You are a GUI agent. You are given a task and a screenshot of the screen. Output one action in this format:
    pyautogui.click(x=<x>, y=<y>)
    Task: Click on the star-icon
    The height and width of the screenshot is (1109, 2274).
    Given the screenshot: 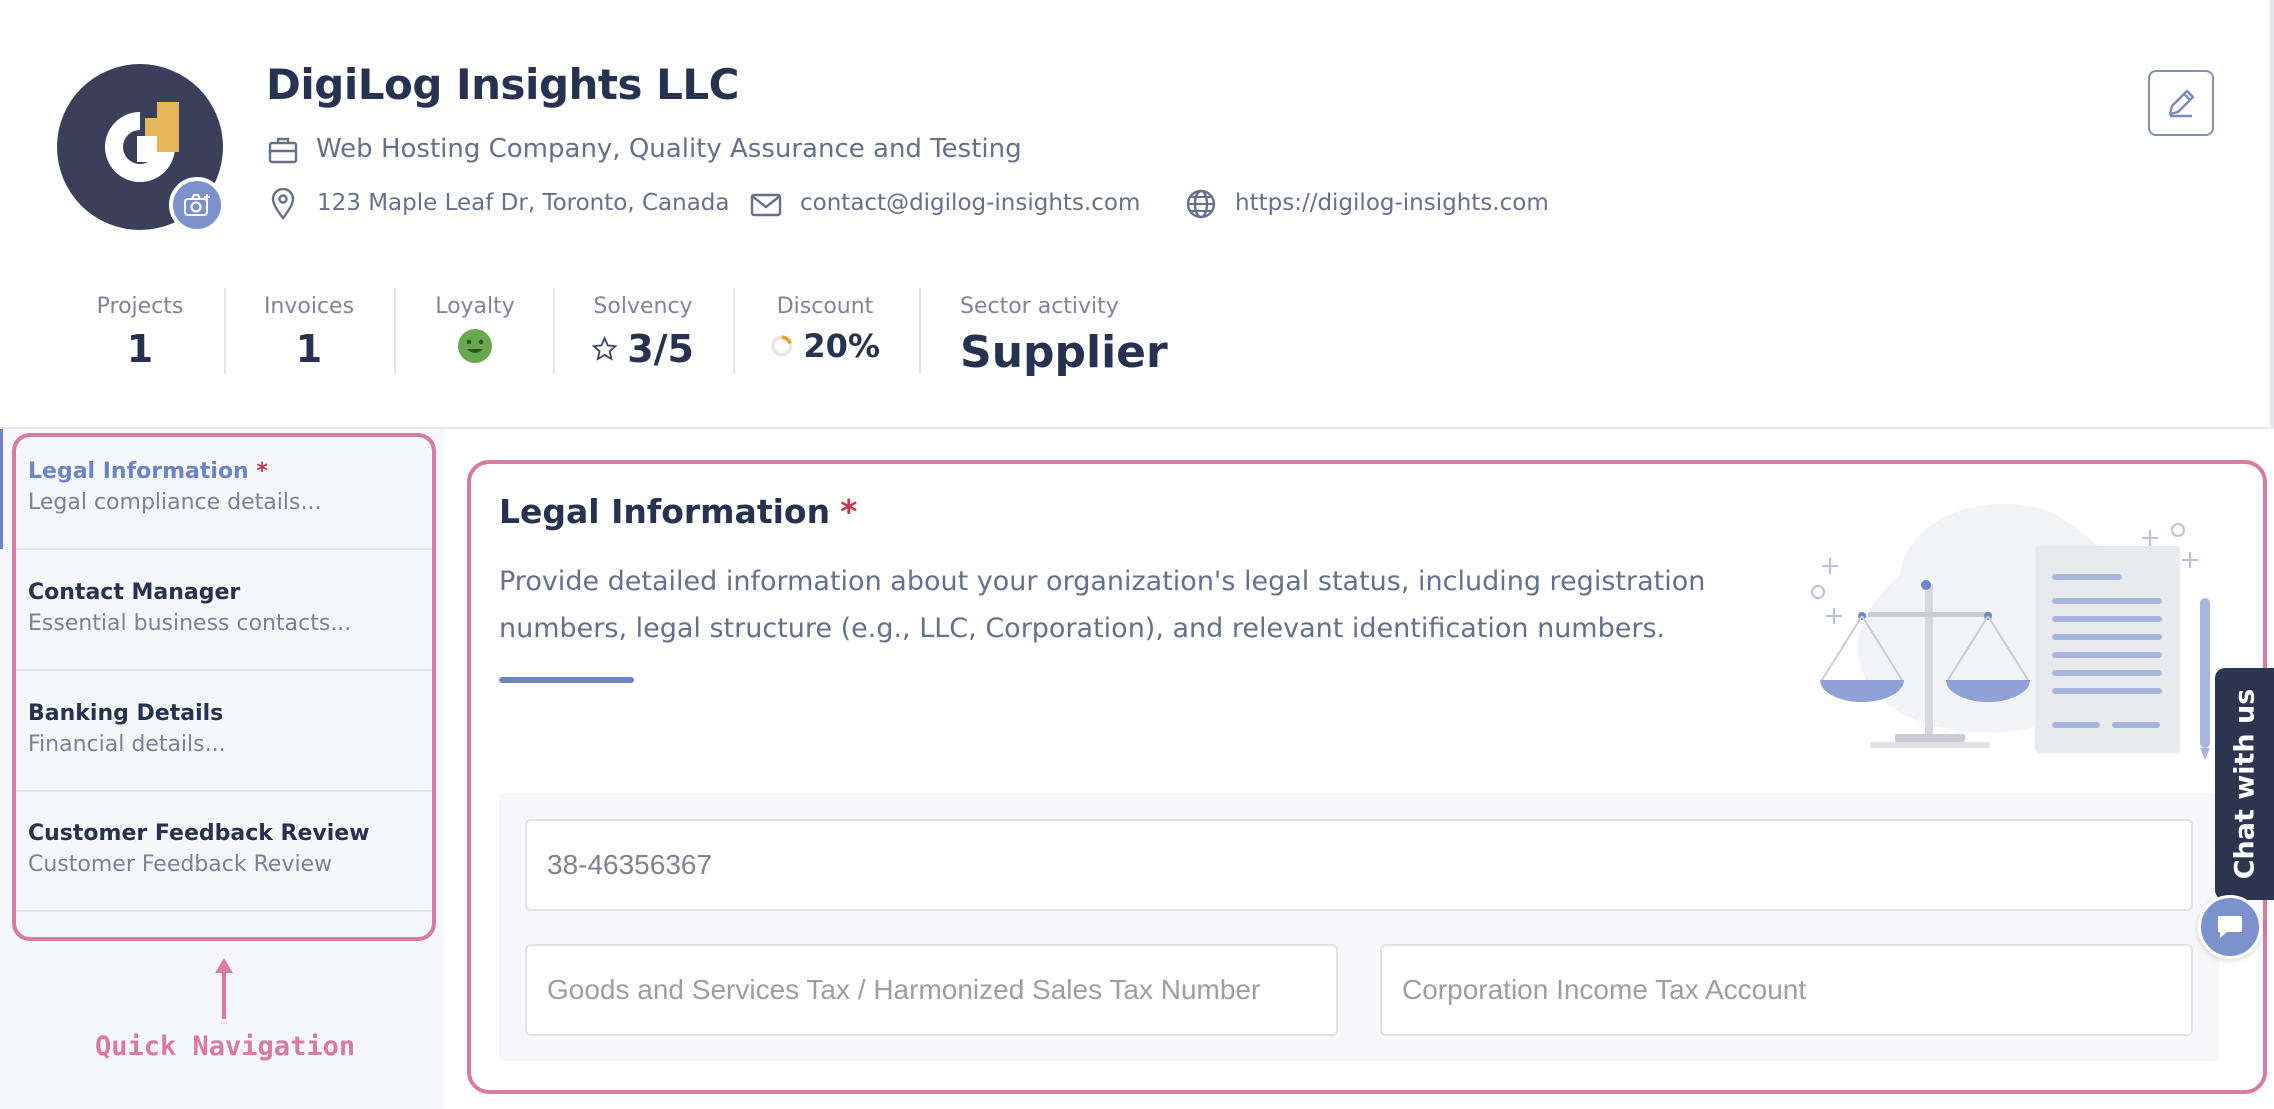 What is the action you would take?
    pyautogui.click(x=605, y=348)
    